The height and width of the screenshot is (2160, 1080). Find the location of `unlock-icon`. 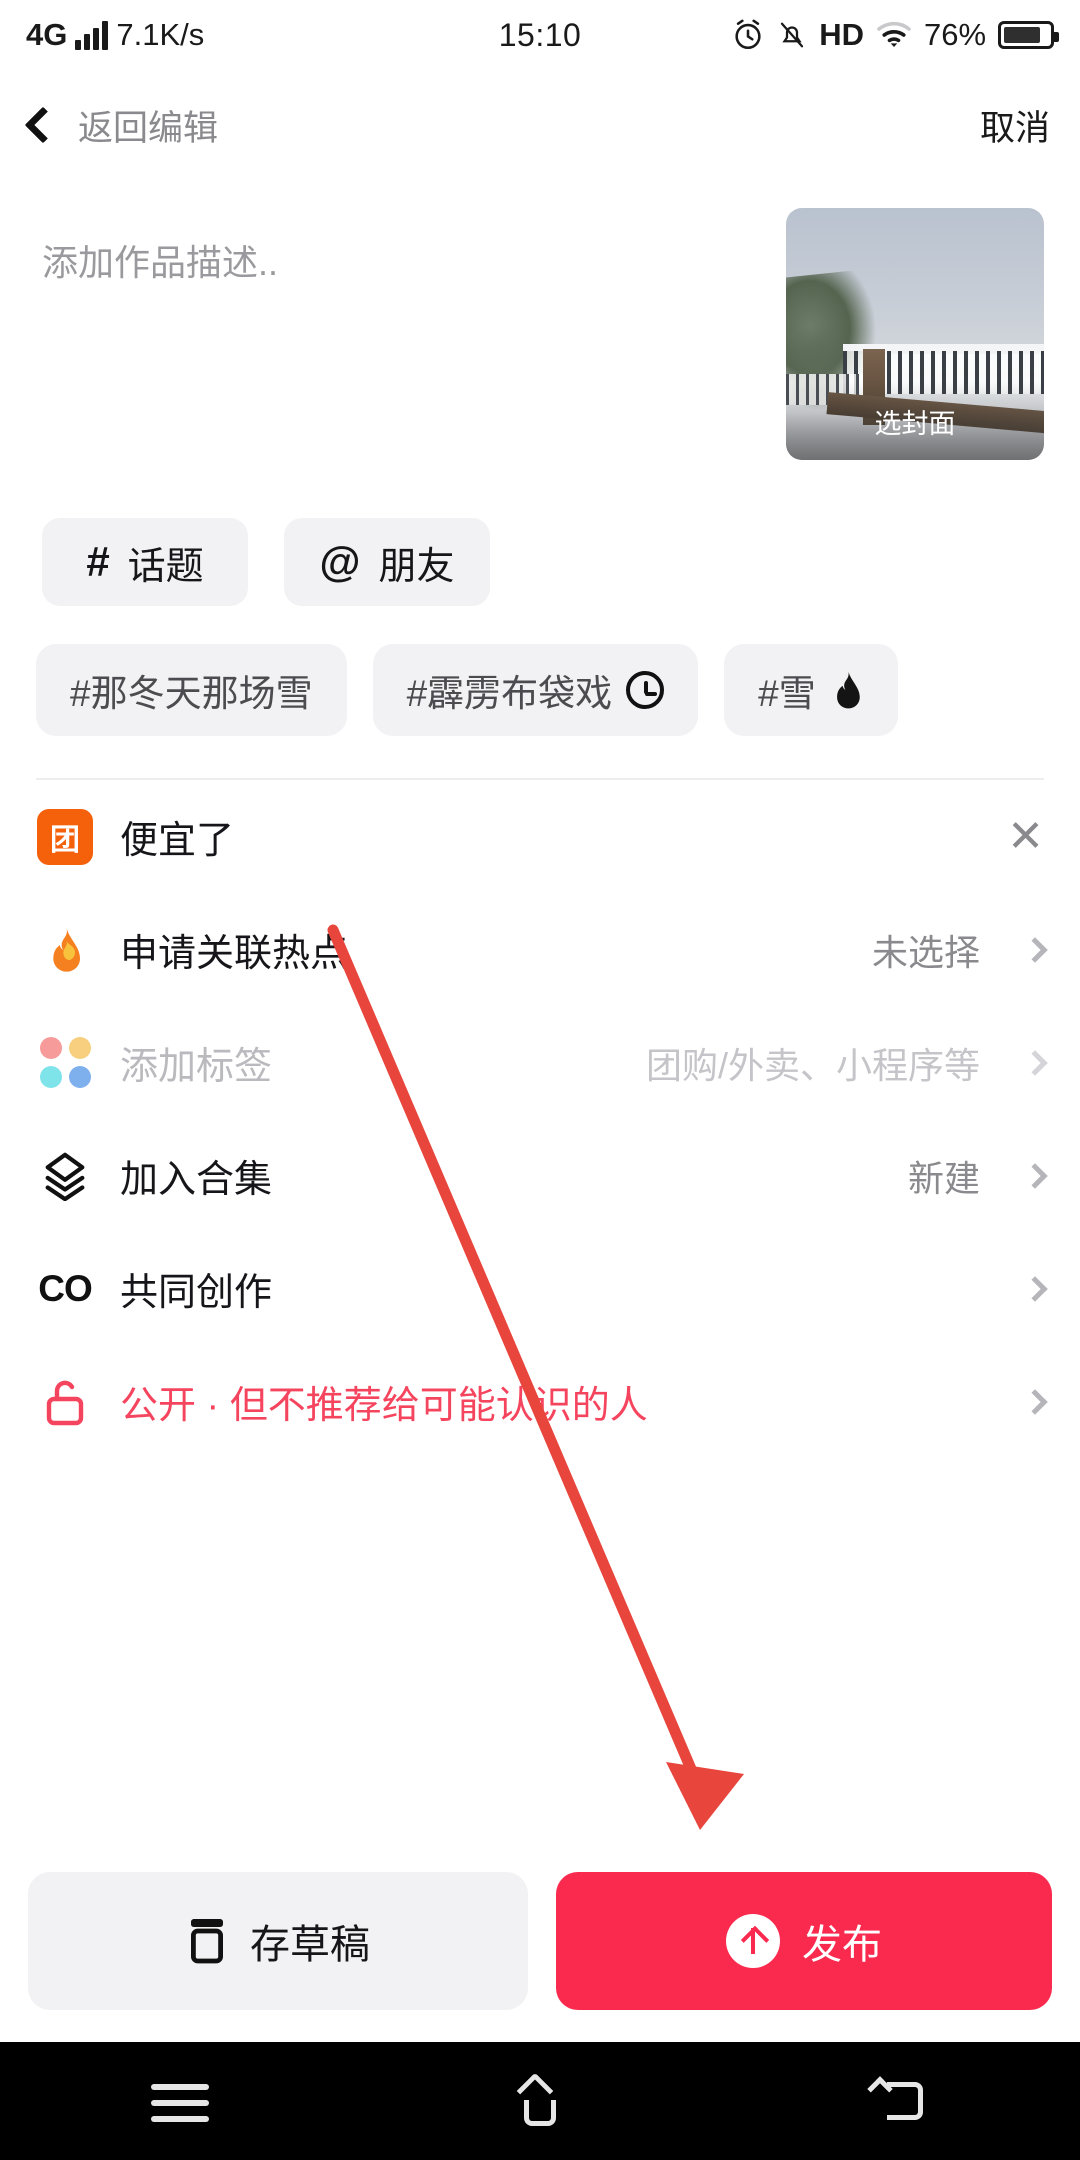

unlock-icon is located at coordinates (65, 1402).